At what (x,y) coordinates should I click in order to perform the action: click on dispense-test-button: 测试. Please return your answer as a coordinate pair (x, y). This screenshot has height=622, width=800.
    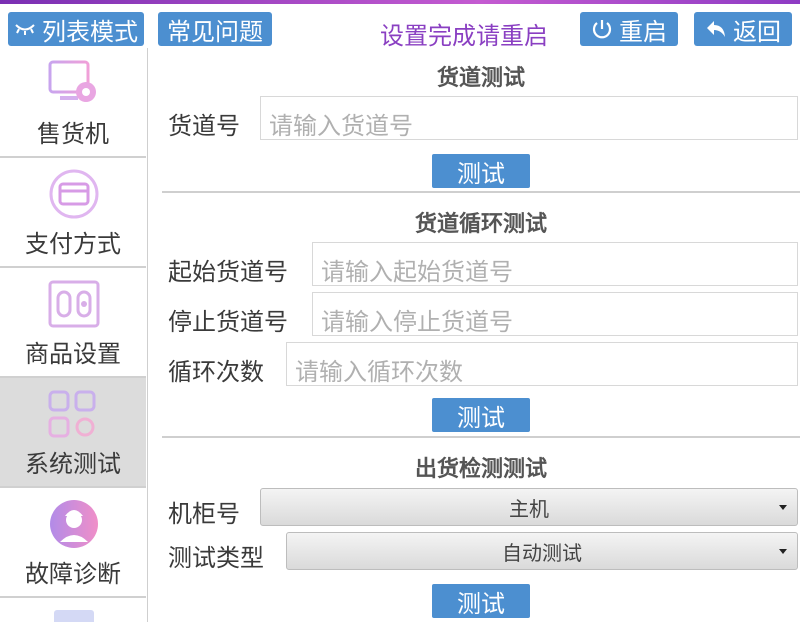
    Looking at the image, I should click on (481, 601).